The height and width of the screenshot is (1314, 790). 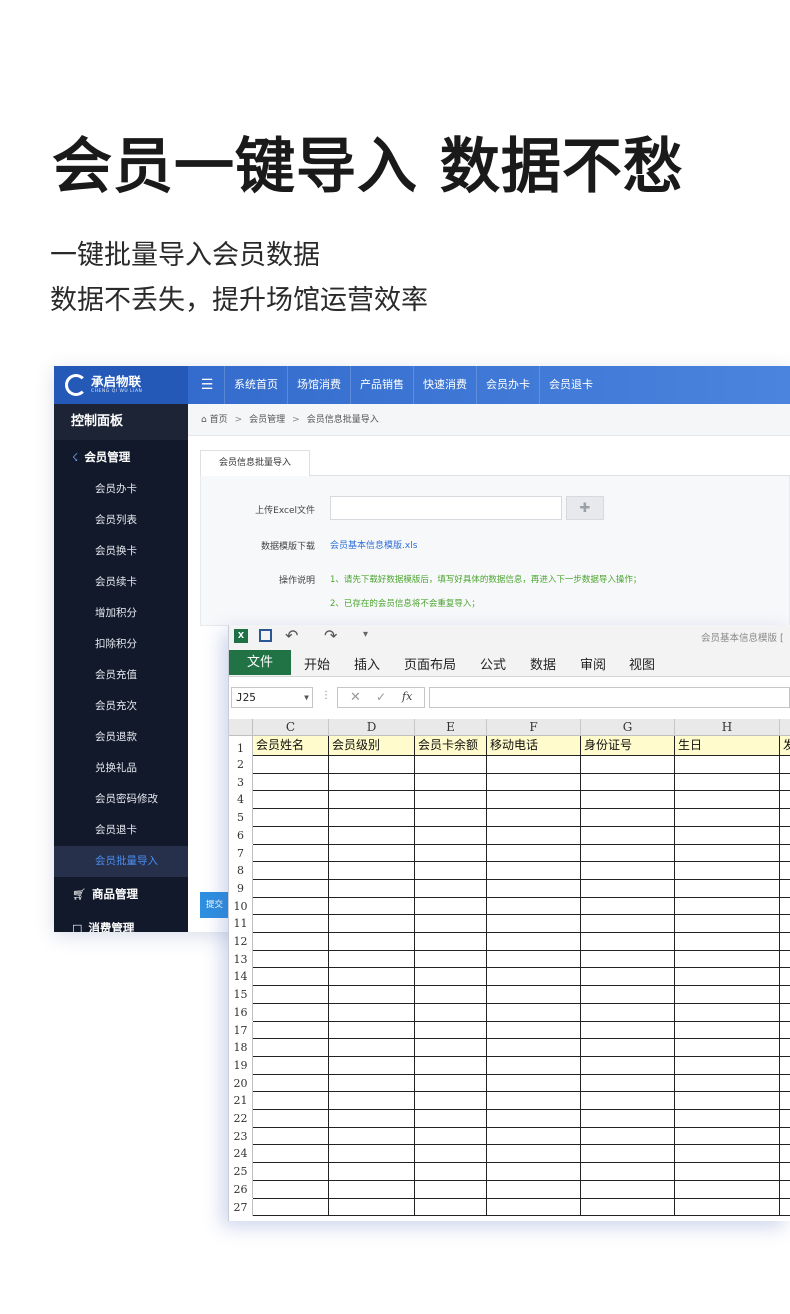 I want to click on redo-icon: ↷, so click(x=330, y=635).